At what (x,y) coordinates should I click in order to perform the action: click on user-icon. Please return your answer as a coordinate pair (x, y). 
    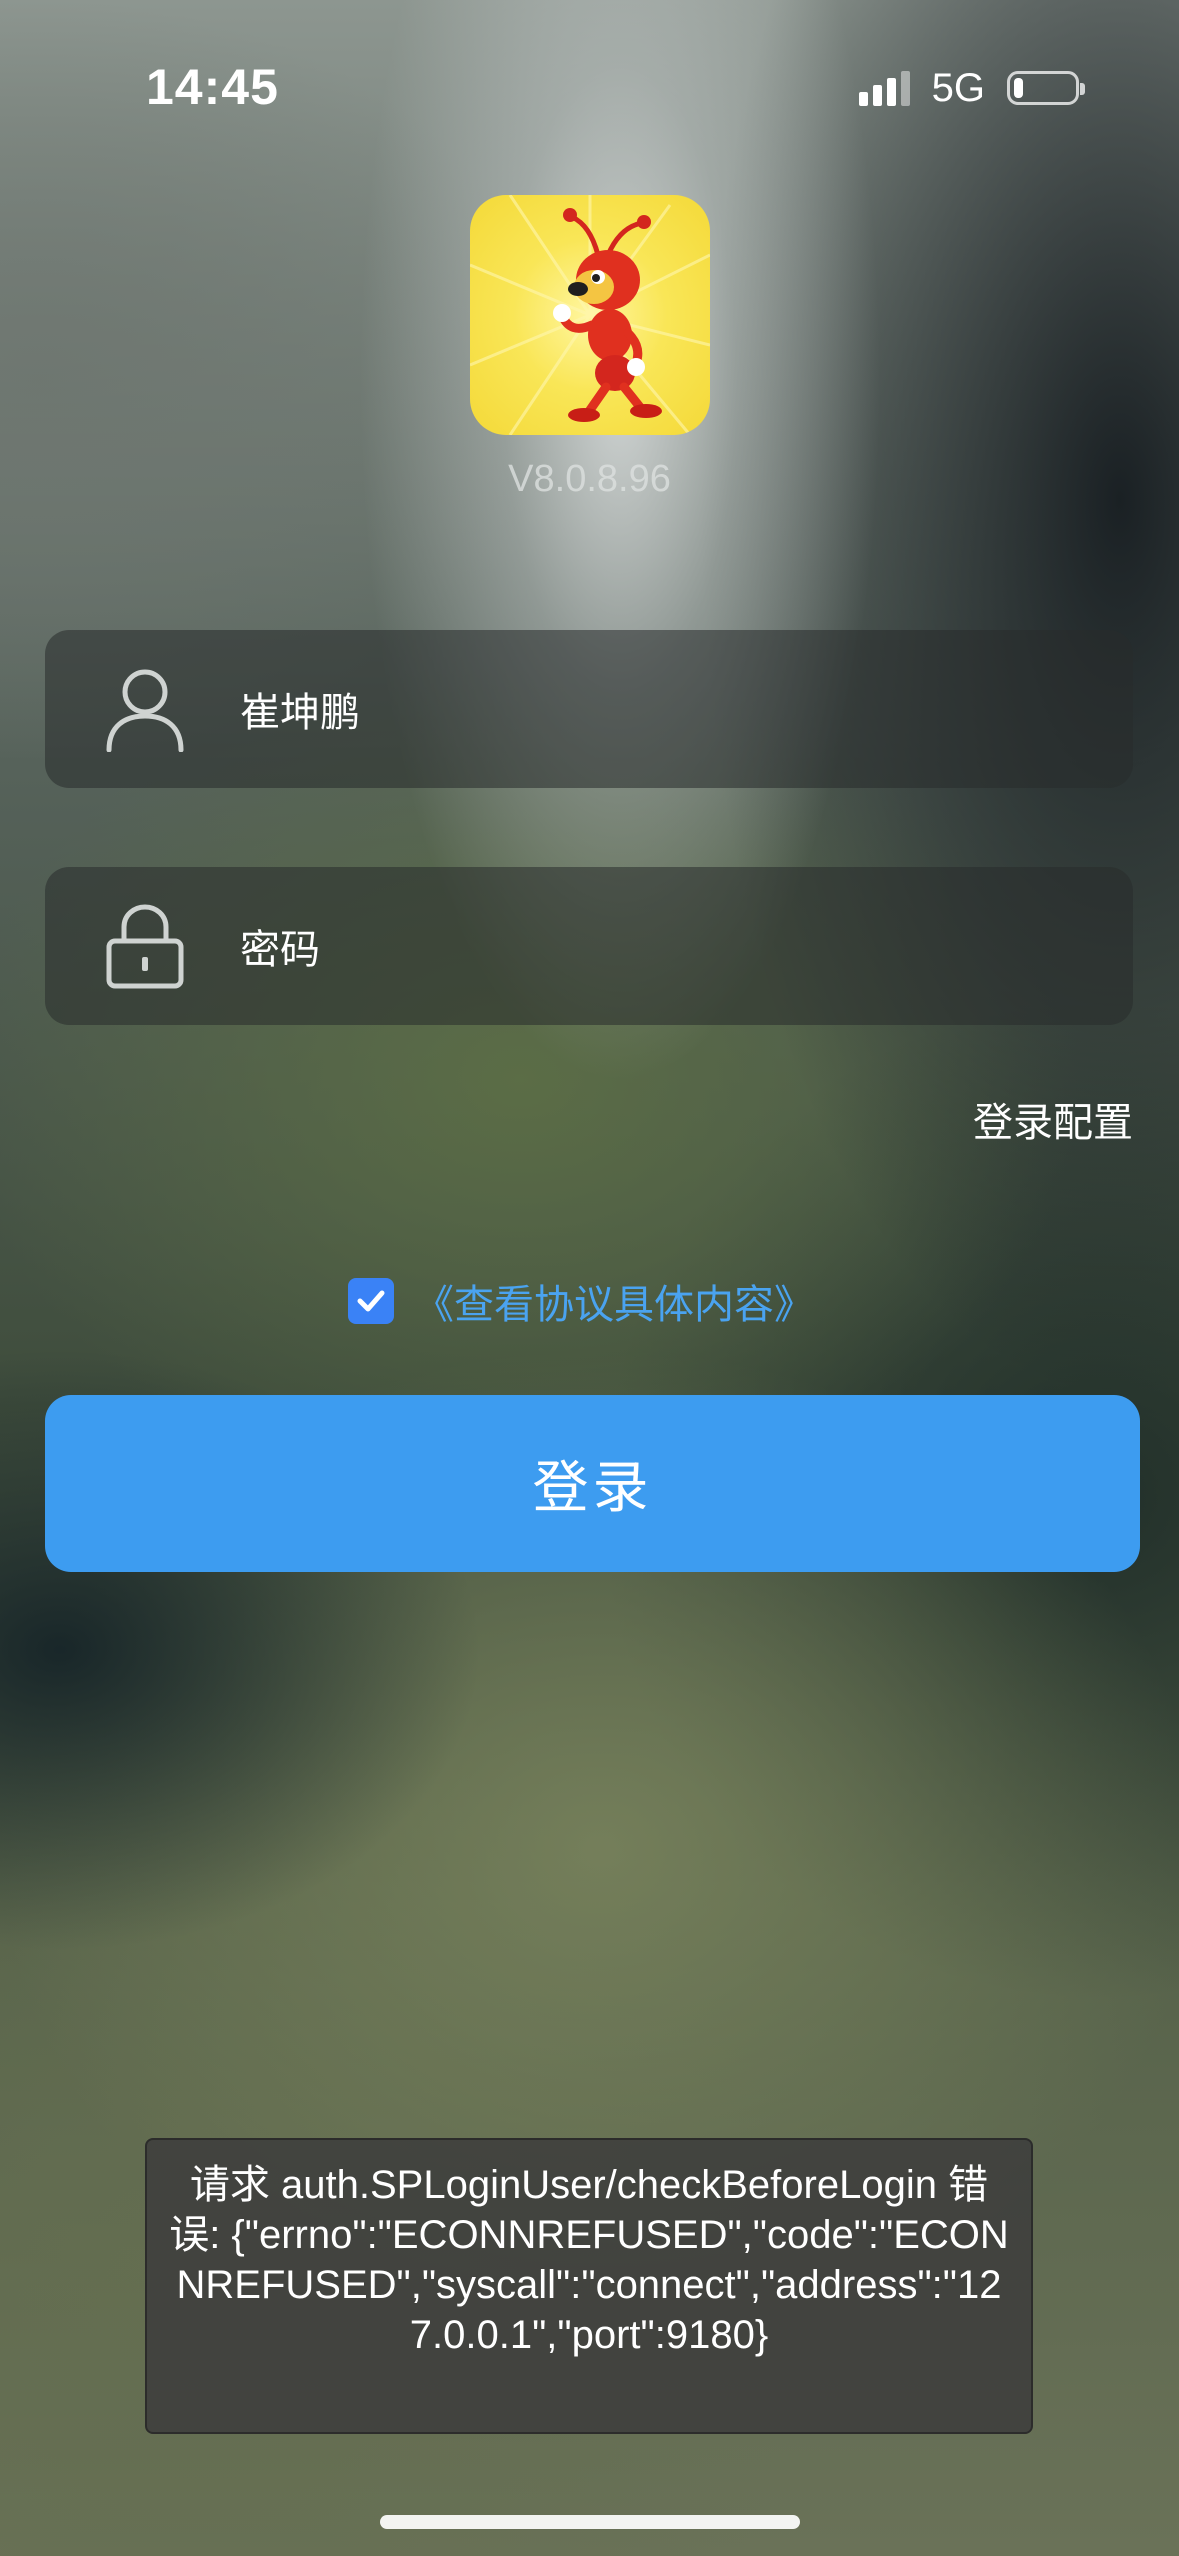
    Looking at the image, I should click on (145, 709).